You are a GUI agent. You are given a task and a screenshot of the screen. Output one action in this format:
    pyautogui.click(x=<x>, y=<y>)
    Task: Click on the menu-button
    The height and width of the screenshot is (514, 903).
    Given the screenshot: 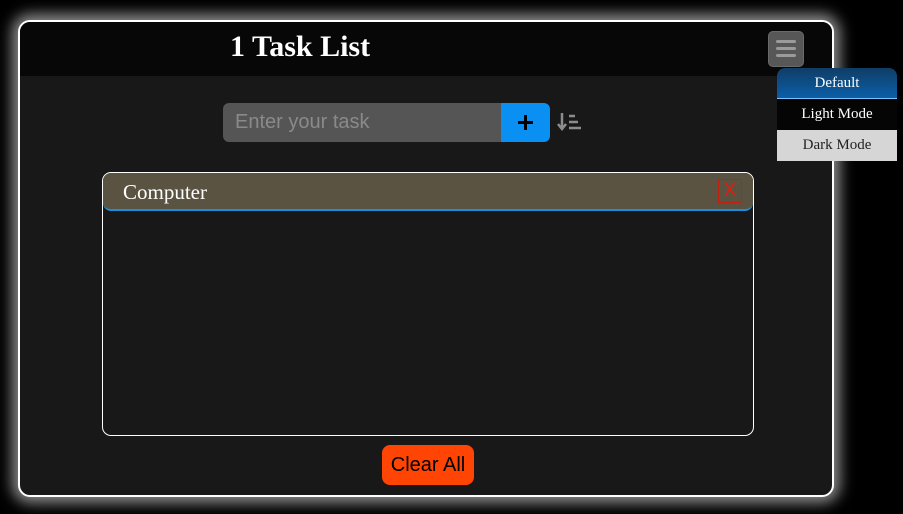 What is the action you would take?
    pyautogui.click(x=786, y=49)
    